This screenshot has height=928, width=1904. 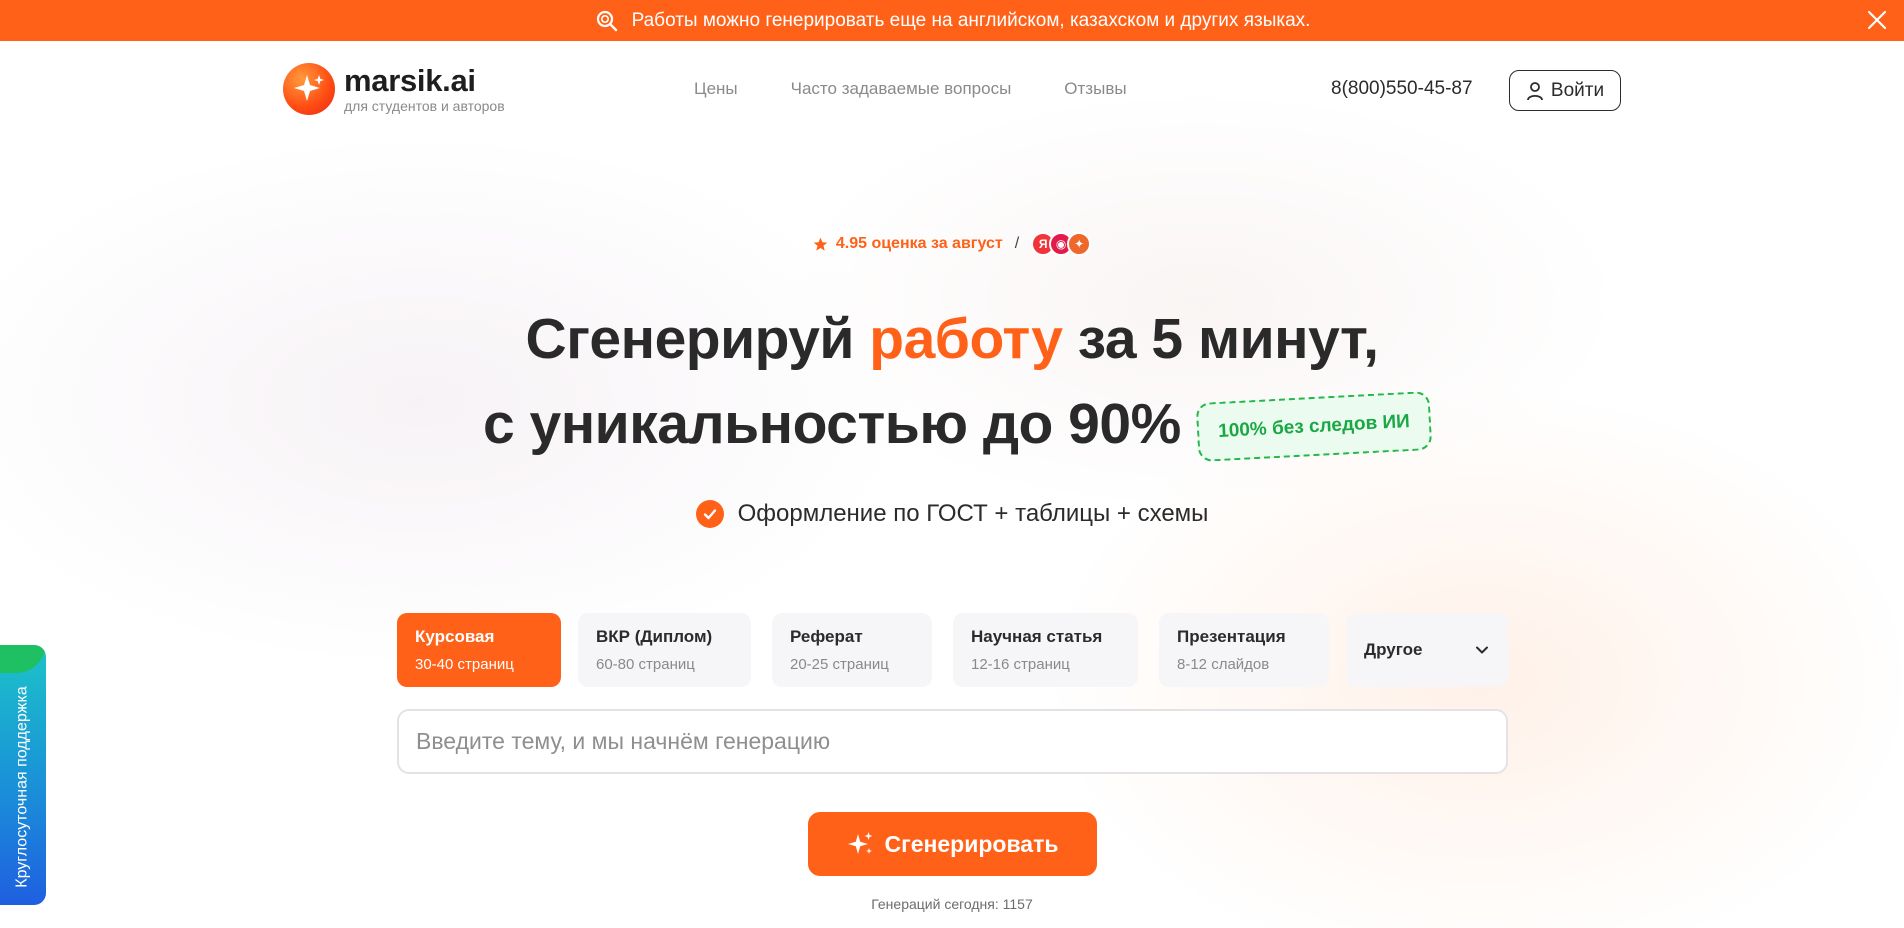 I want to click on tab-pages: 8-12 слайдов, so click(x=1223, y=664).